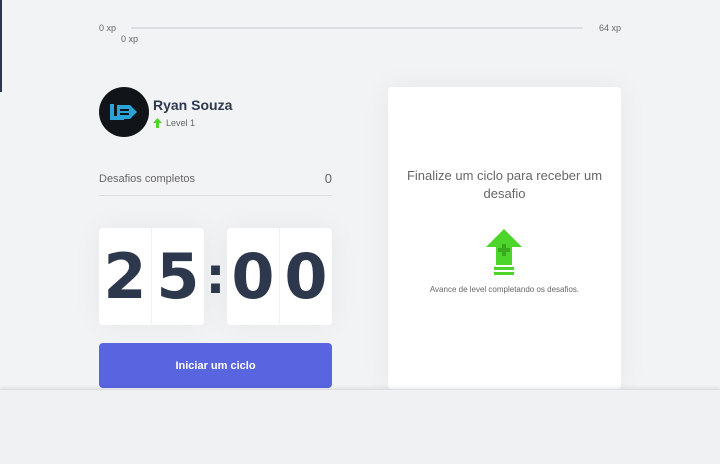  What do you see at coordinates (328, 178) in the screenshot?
I see `completed-value: 0` at bounding box center [328, 178].